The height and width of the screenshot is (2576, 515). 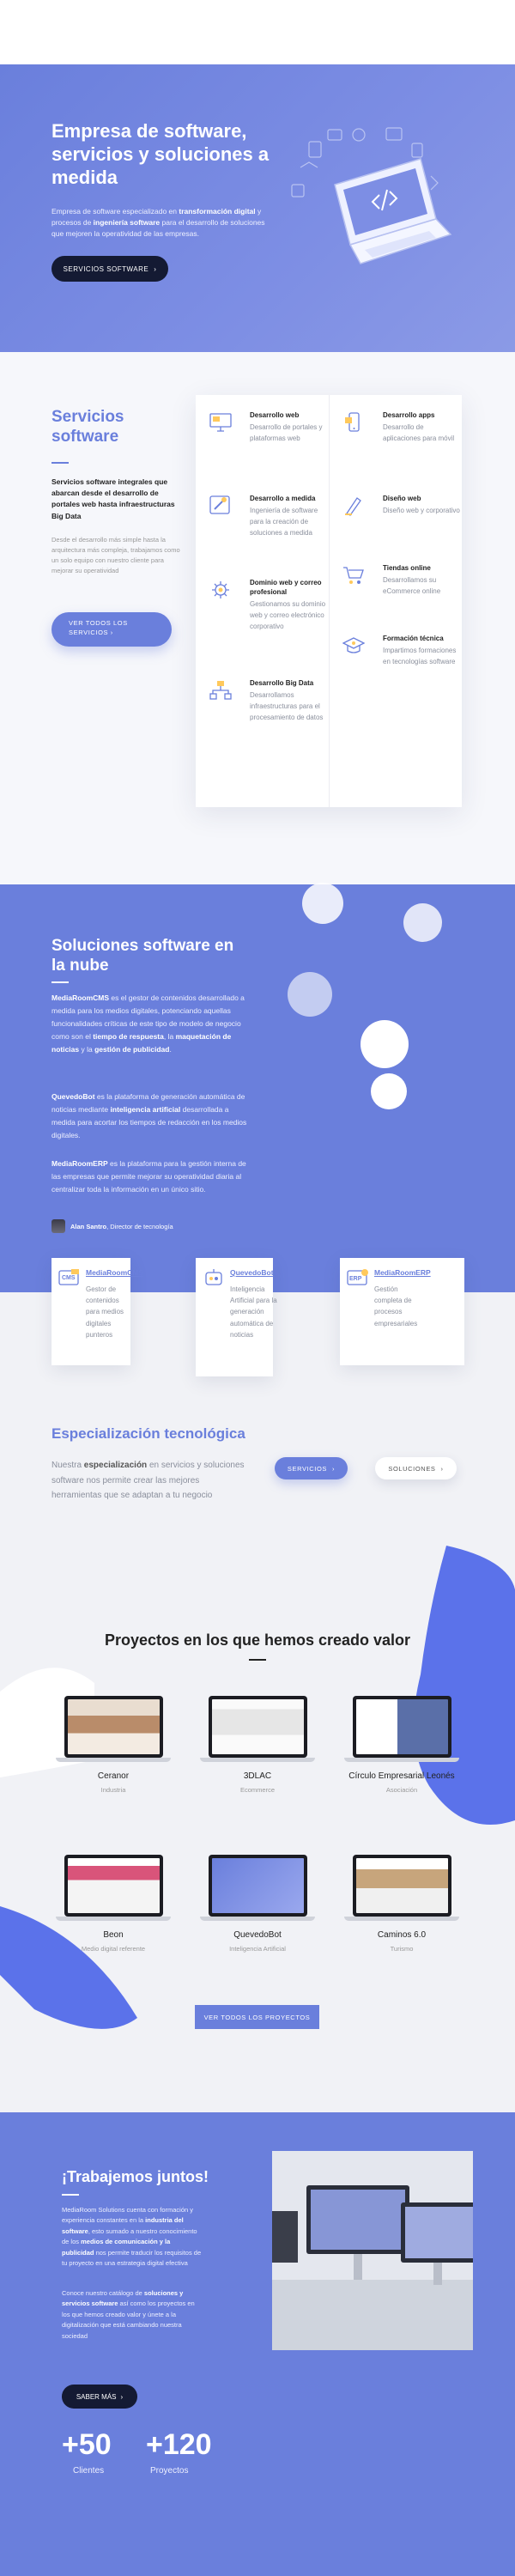 I want to click on service-name: Dominio web y correo profesional, so click(x=286, y=588).